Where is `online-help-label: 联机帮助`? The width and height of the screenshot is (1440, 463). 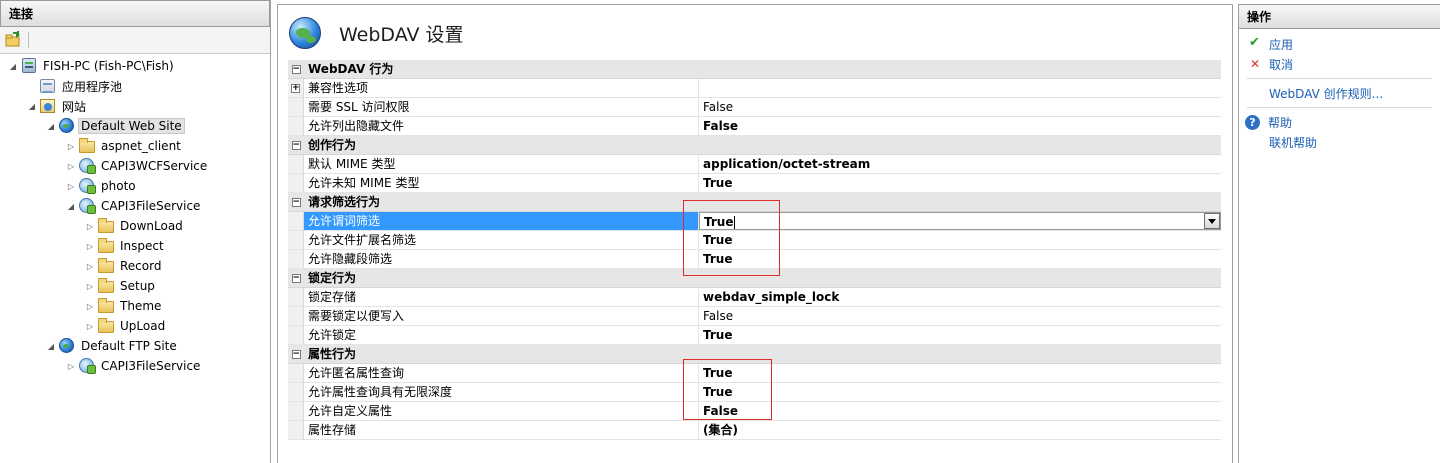
online-help-label: 联机帮助 is located at coordinates (1293, 142).